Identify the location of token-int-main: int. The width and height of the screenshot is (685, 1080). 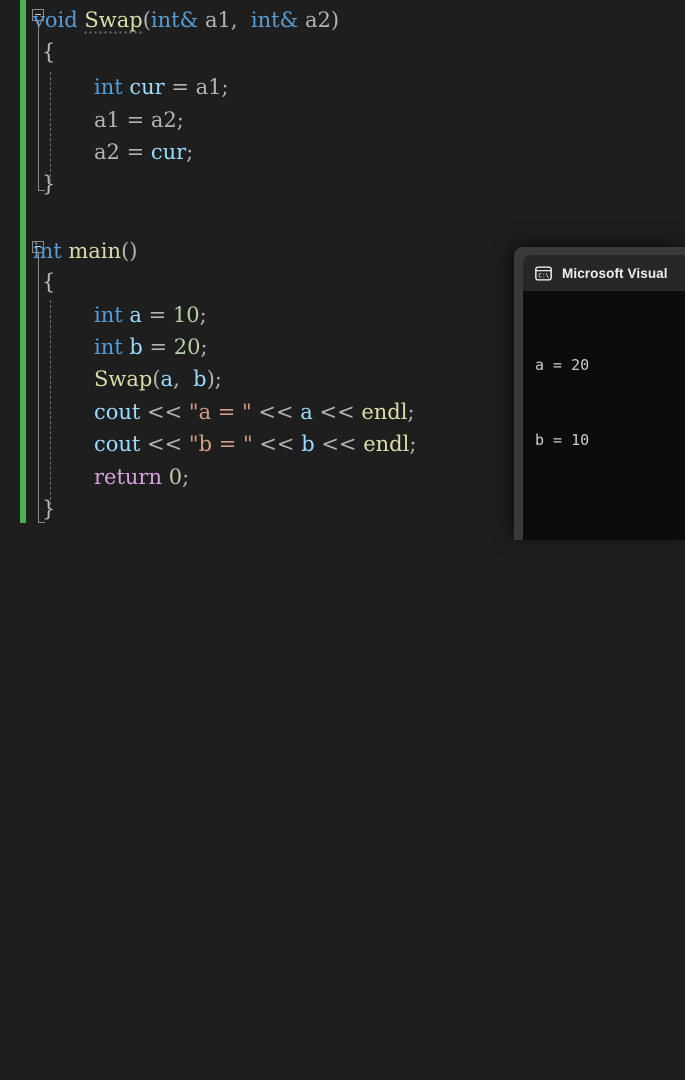
(47, 251).